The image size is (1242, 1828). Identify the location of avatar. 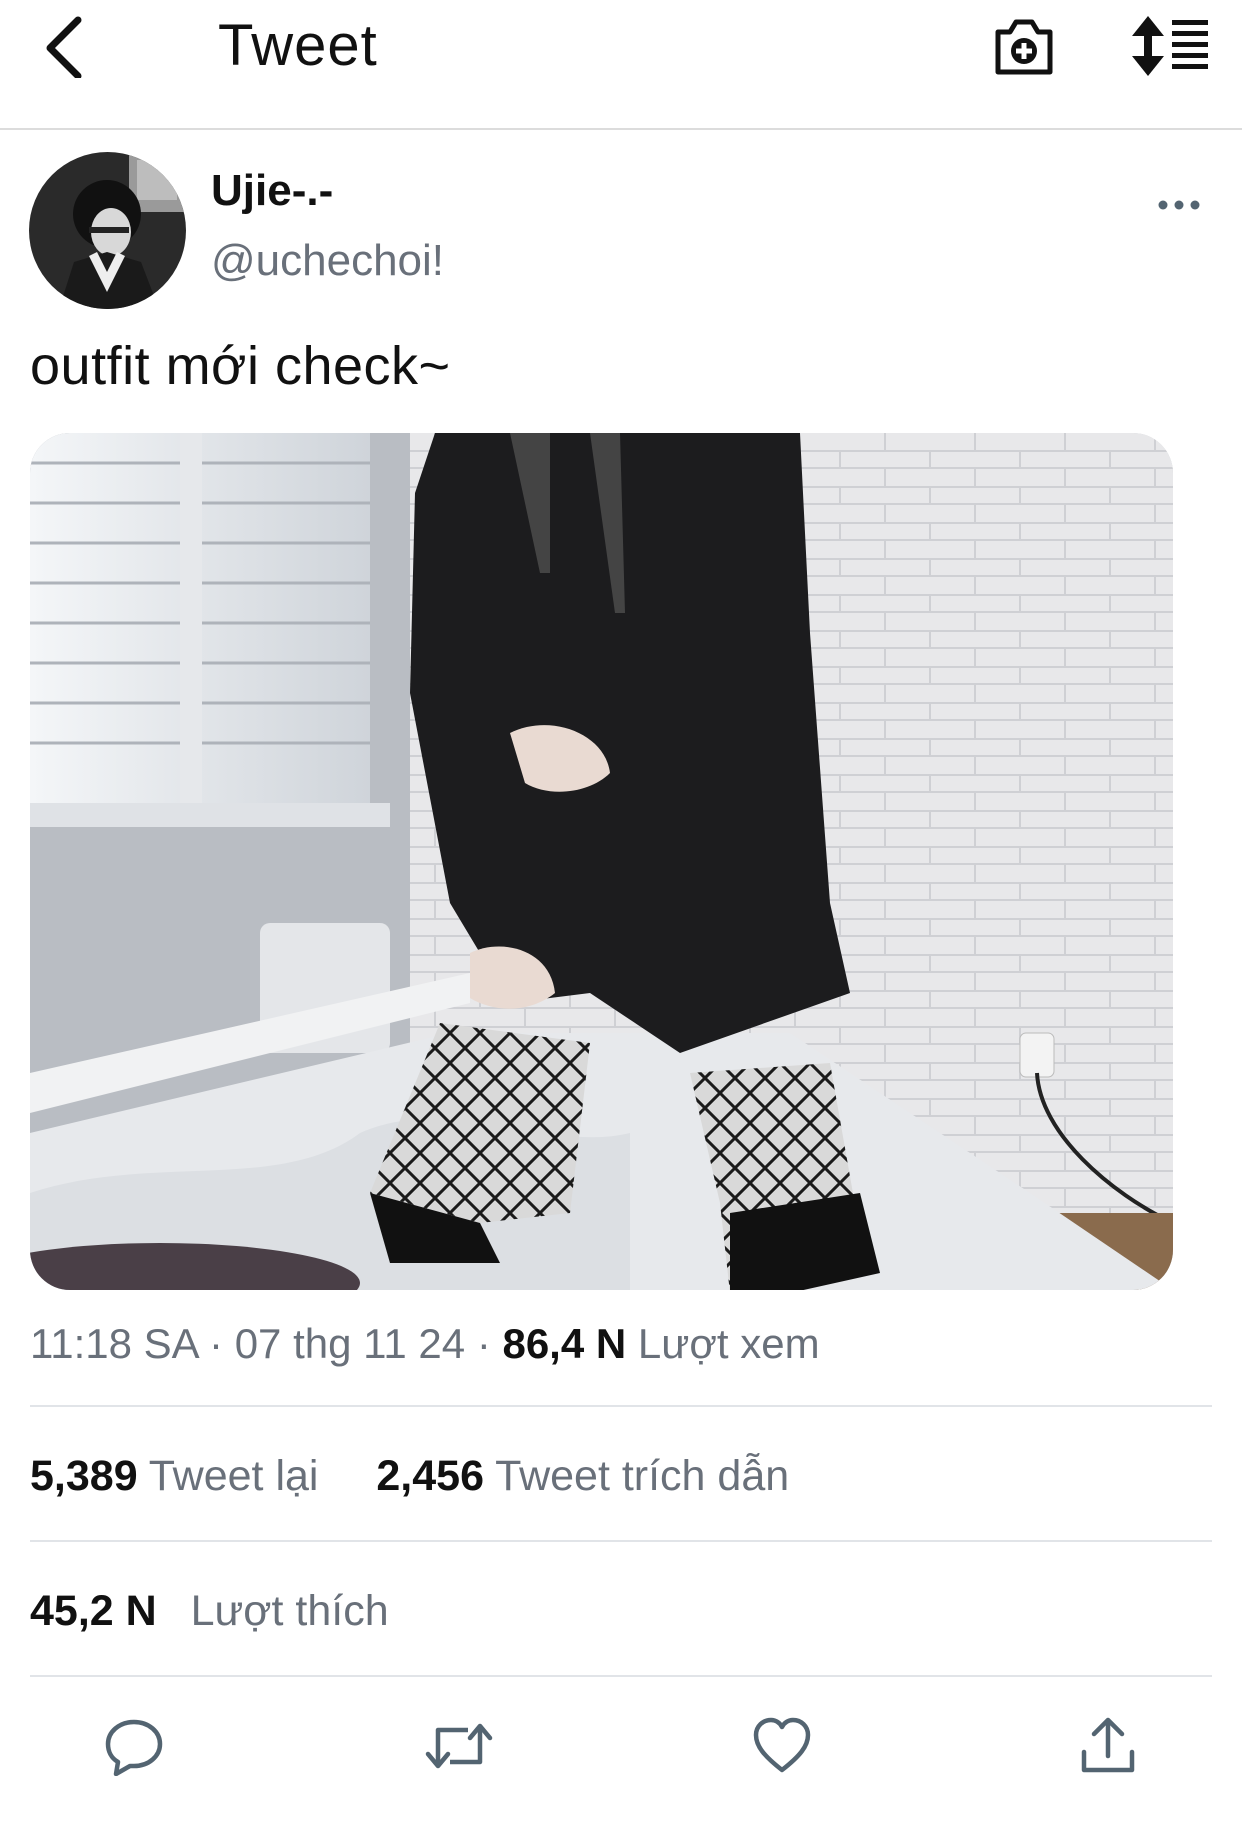
(107, 230).